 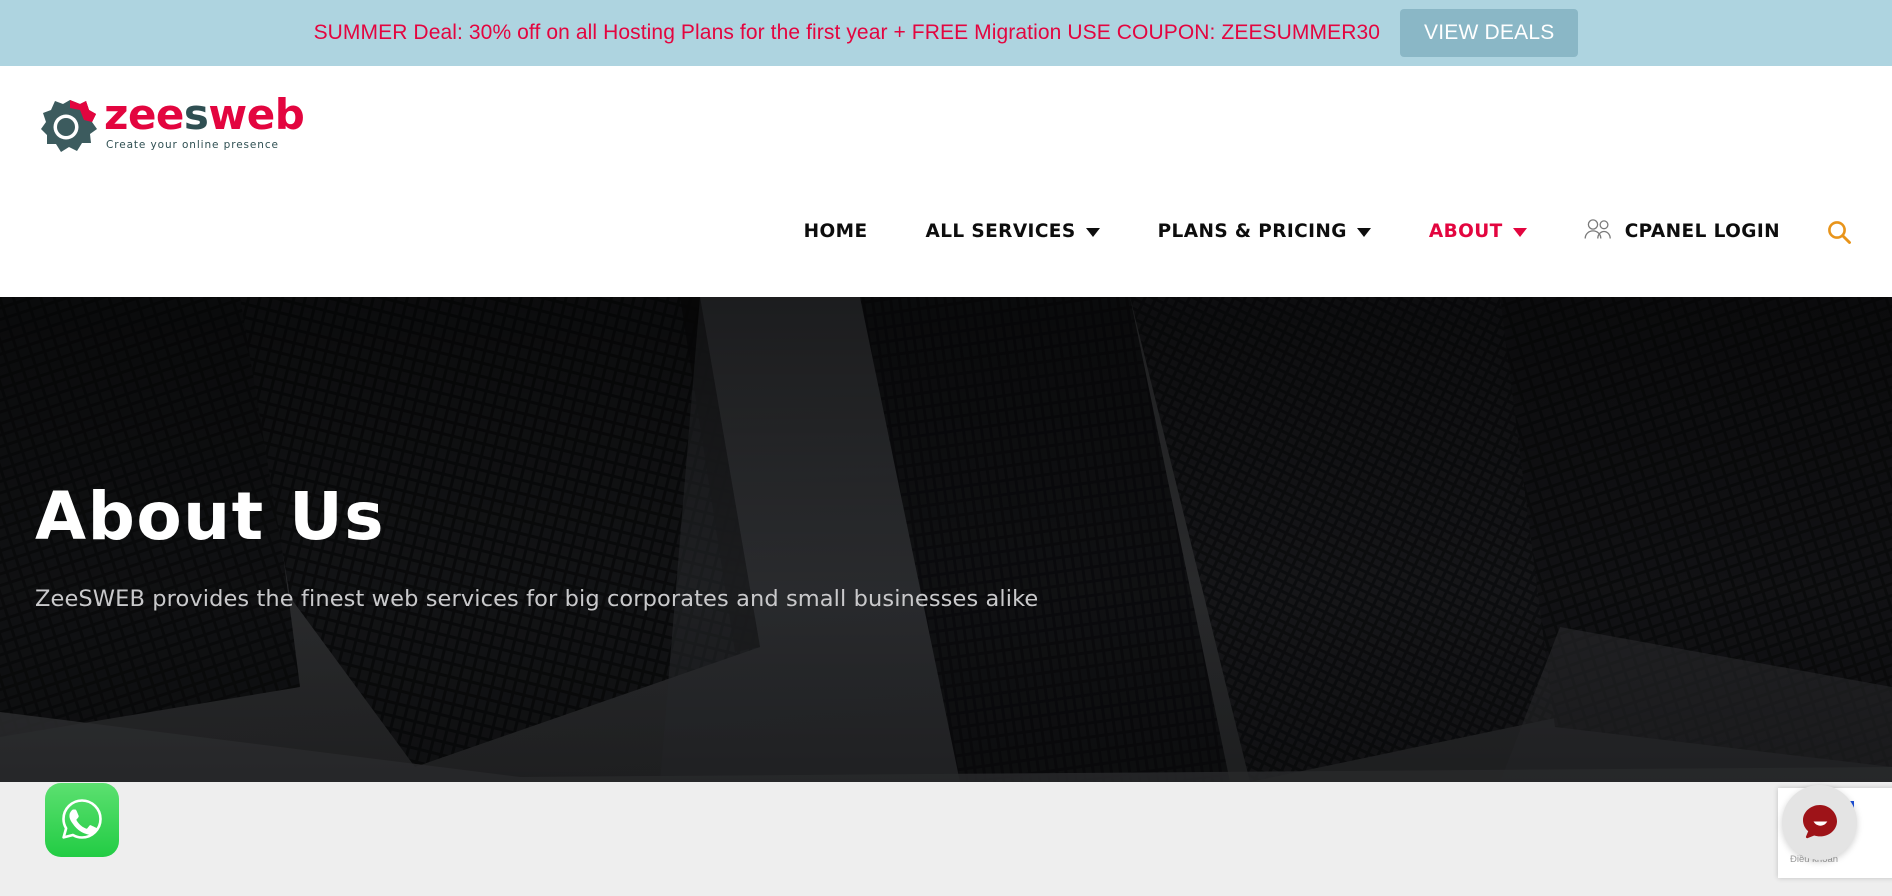 I want to click on logo-seg-zee: zee, so click(x=144, y=114).